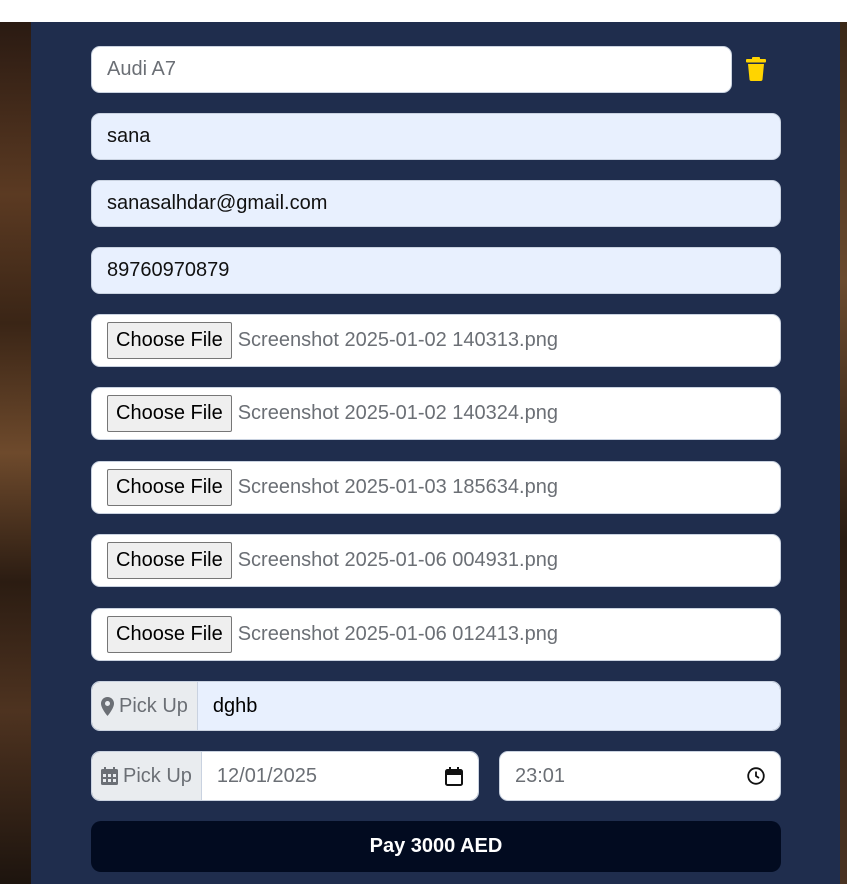 This screenshot has width=847, height=884. Describe the element at coordinates (756, 776) in the screenshot. I see `clock-icon` at that location.